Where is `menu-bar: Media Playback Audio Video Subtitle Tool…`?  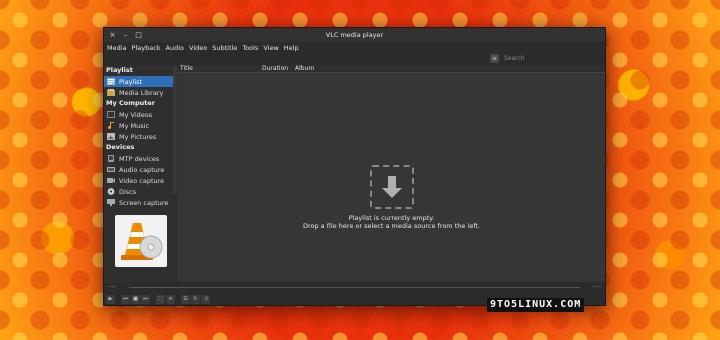 menu-bar: Media Playback Audio Video Subtitle Tool… is located at coordinates (354, 47).